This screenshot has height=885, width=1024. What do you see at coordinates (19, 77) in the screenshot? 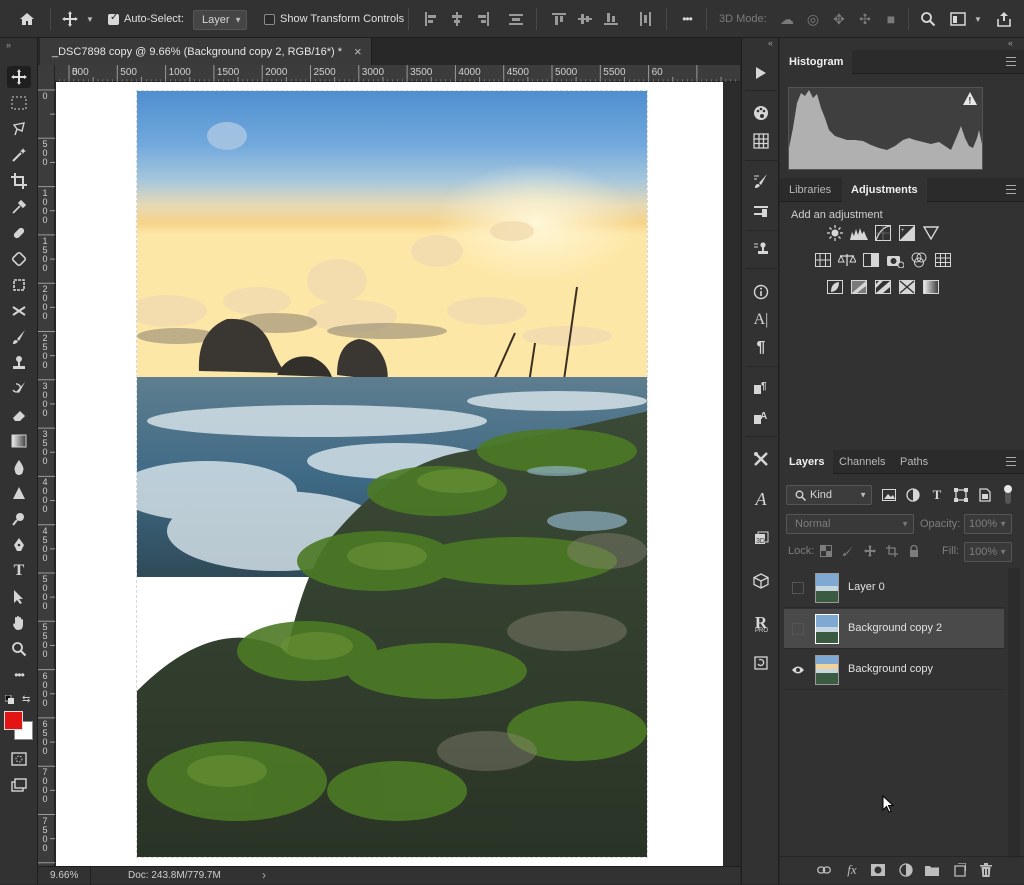
I see `move-tool-icon` at bounding box center [19, 77].